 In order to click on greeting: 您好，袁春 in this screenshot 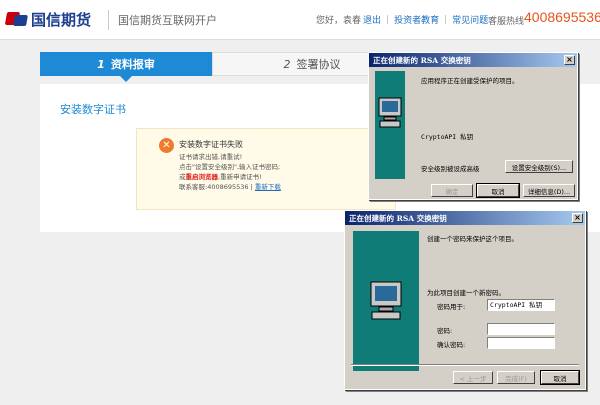, I will do `click(339, 21)`.